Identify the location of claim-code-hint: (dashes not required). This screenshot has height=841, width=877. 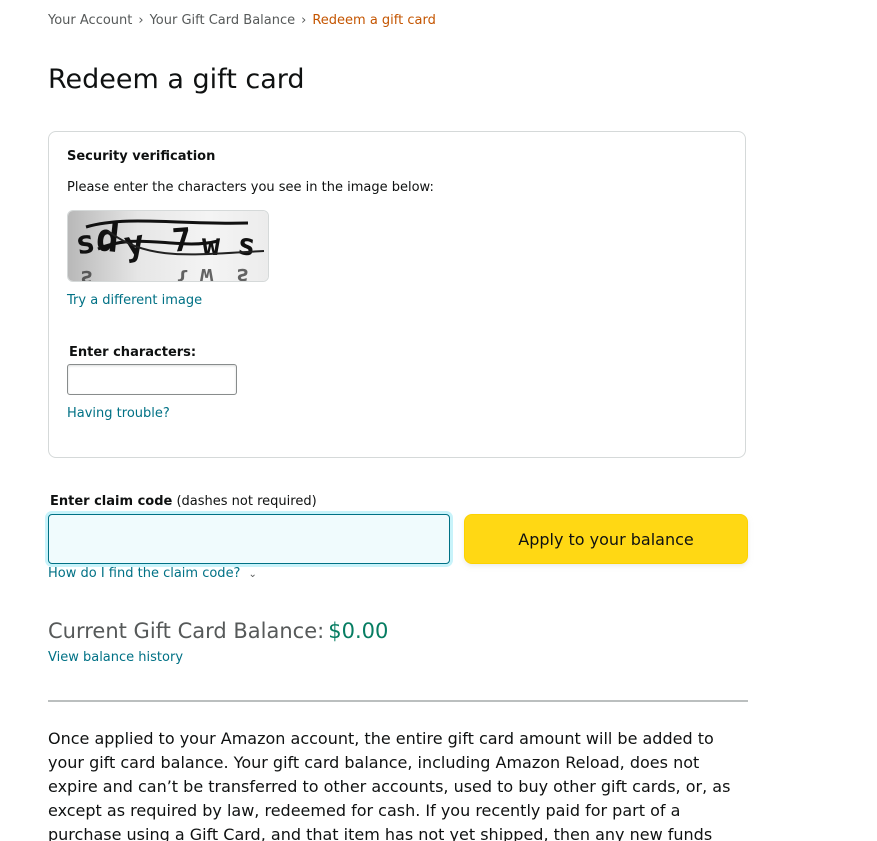
(246, 501).